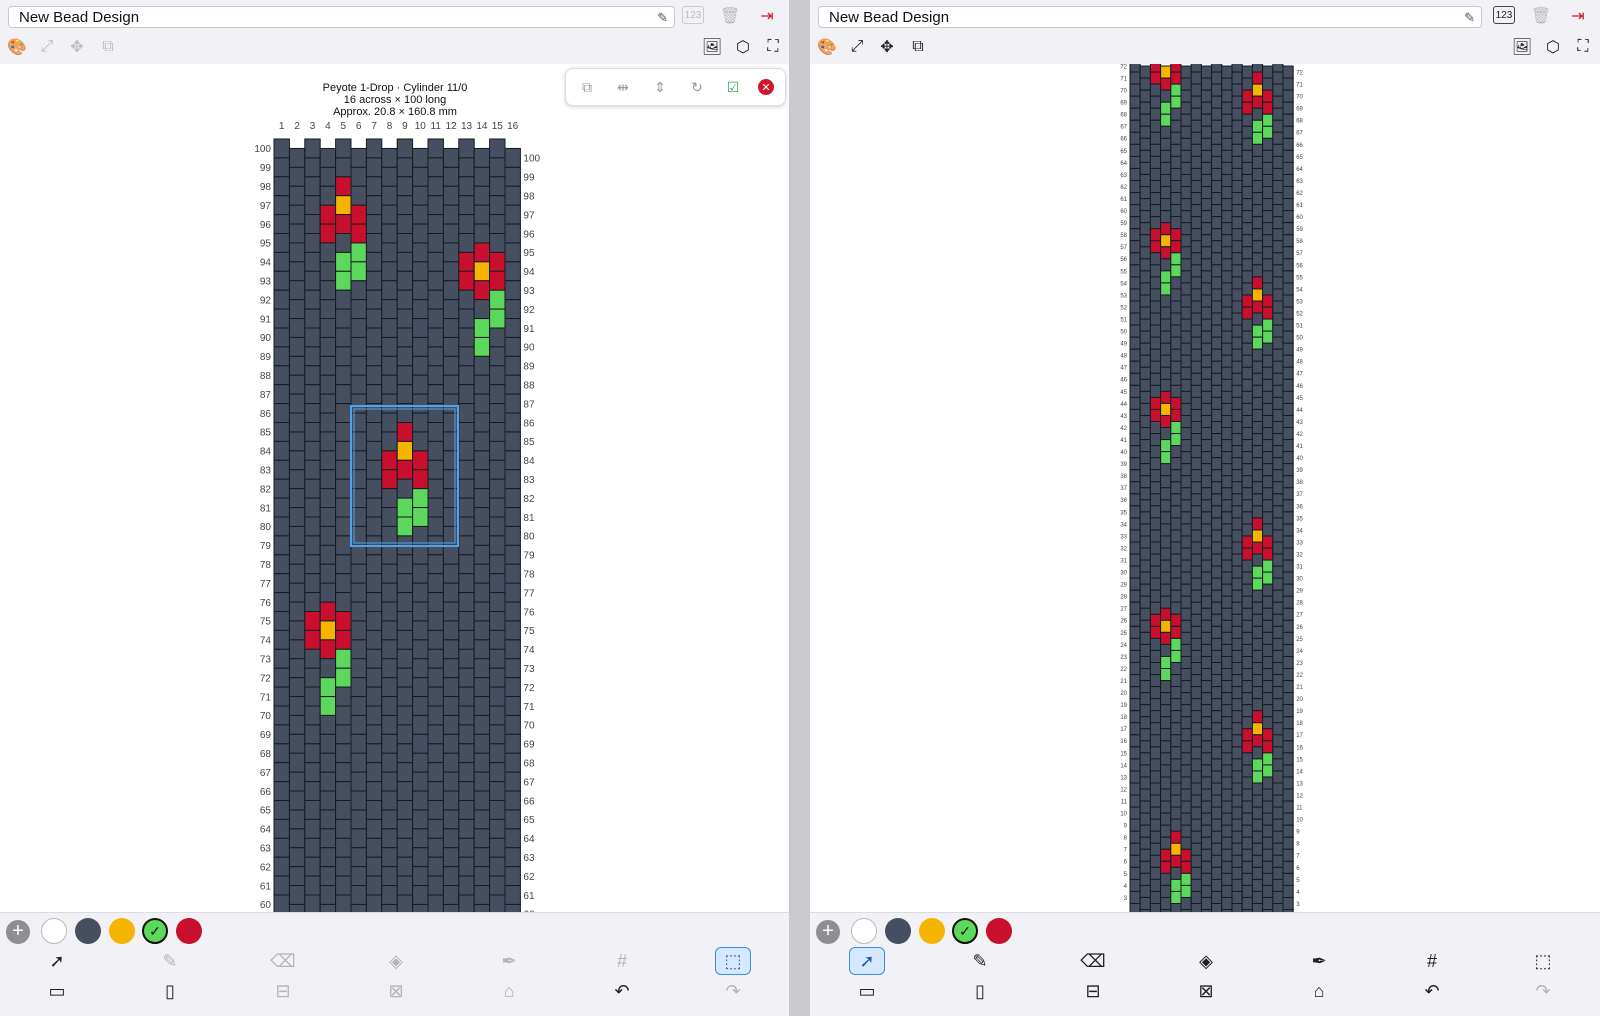  Describe the element at coordinates (693, 15) in the screenshot. I see `bead-count-icon: 123` at that location.